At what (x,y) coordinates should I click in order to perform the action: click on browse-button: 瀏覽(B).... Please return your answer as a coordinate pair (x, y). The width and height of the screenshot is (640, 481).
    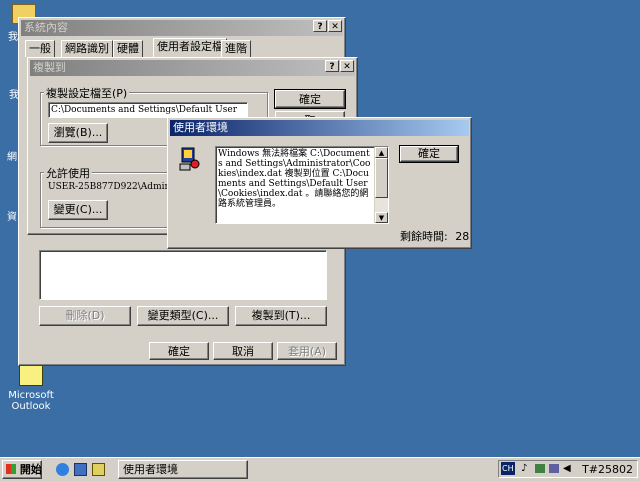
    Looking at the image, I should click on (78, 133).